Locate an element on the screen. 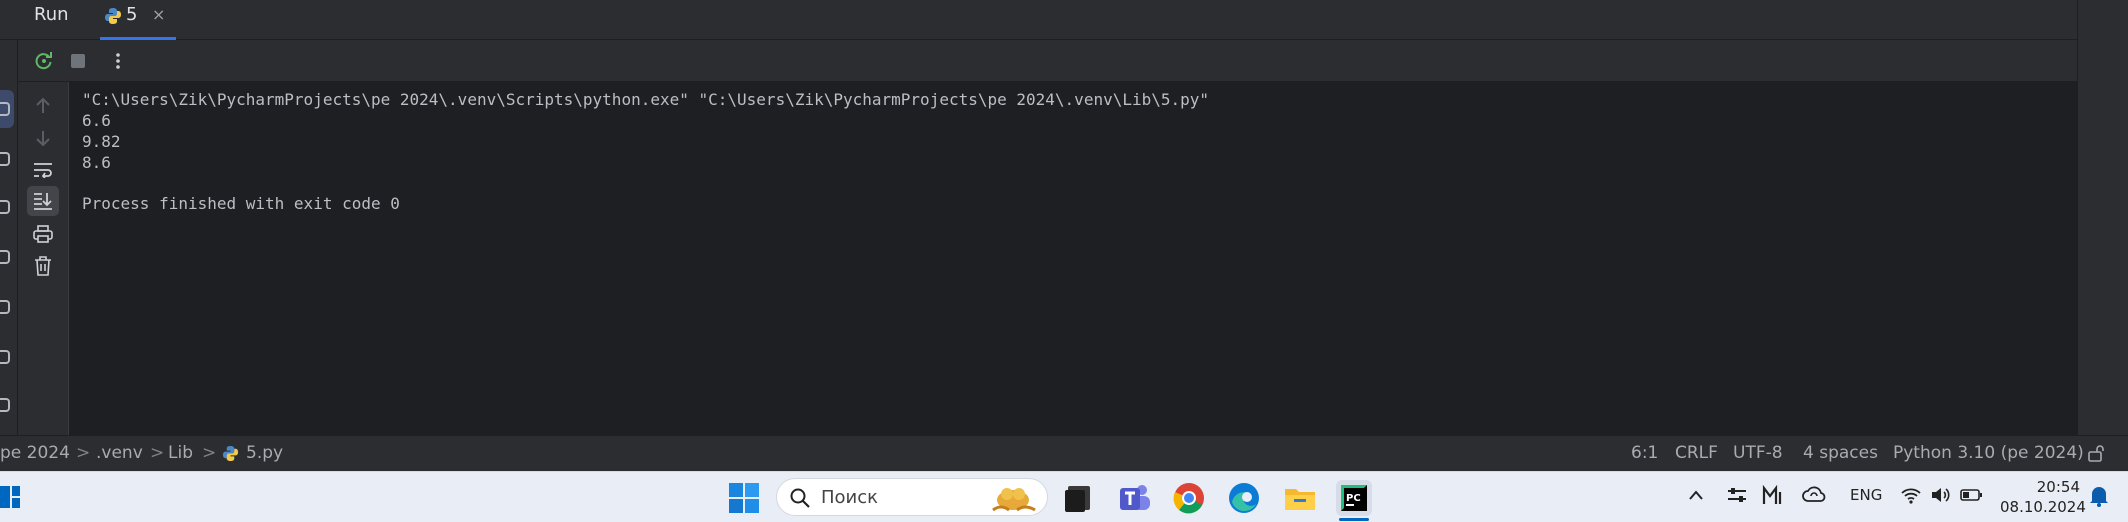  tab-label: 5 is located at coordinates (132, 14).